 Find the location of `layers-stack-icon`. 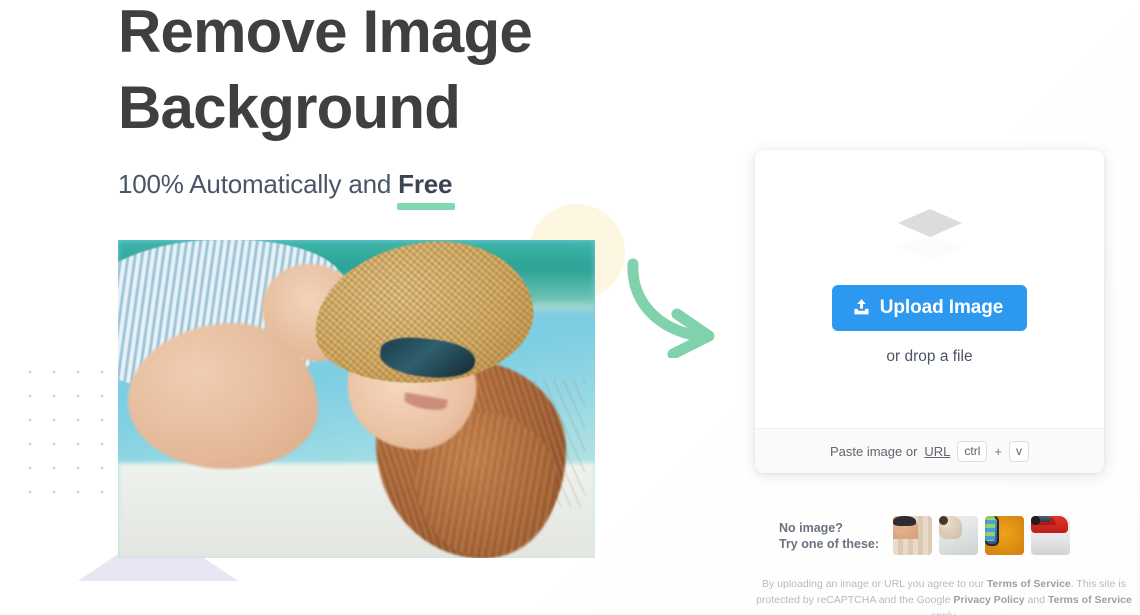

layers-stack-icon is located at coordinates (930, 233).